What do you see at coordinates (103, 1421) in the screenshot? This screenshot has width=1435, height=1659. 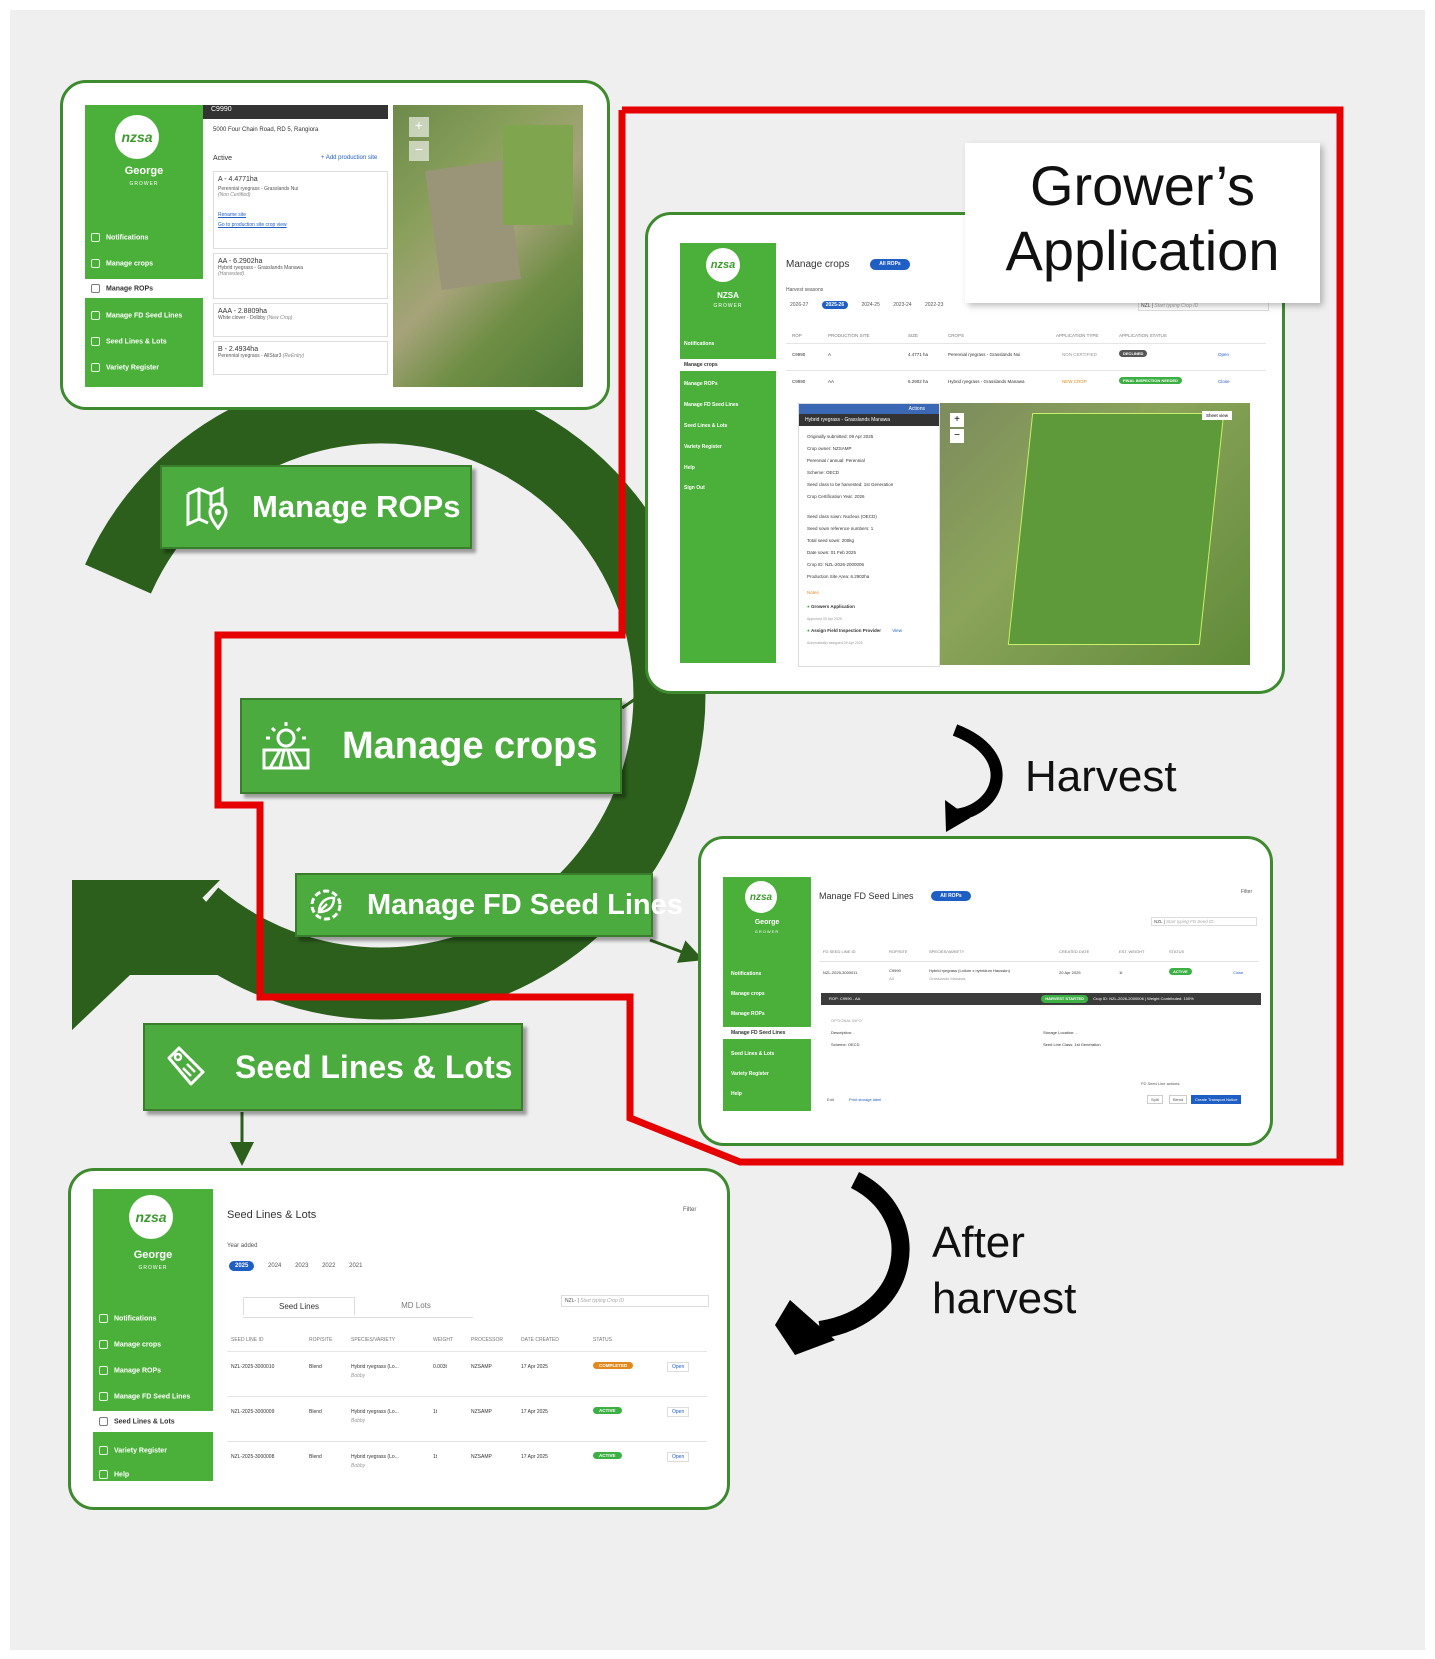 I see `tag-icon` at bounding box center [103, 1421].